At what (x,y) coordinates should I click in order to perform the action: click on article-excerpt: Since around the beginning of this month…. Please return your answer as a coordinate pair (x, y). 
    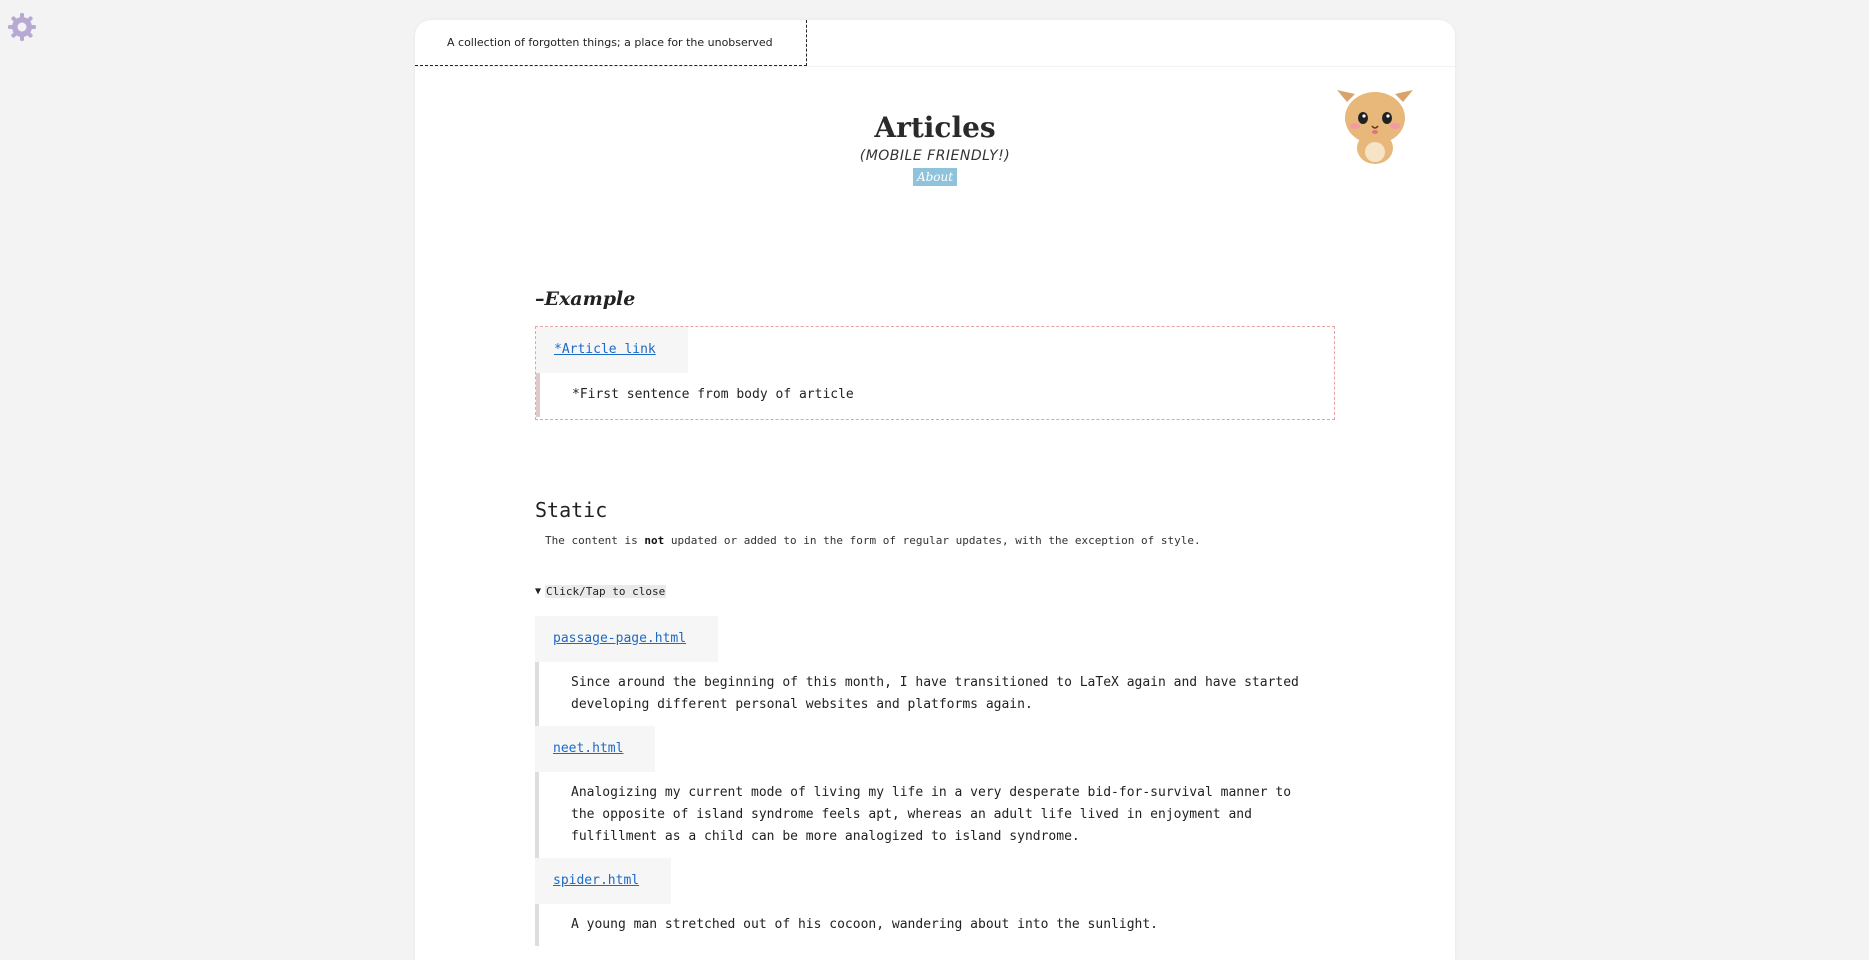
    Looking at the image, I should click on (923, 694).